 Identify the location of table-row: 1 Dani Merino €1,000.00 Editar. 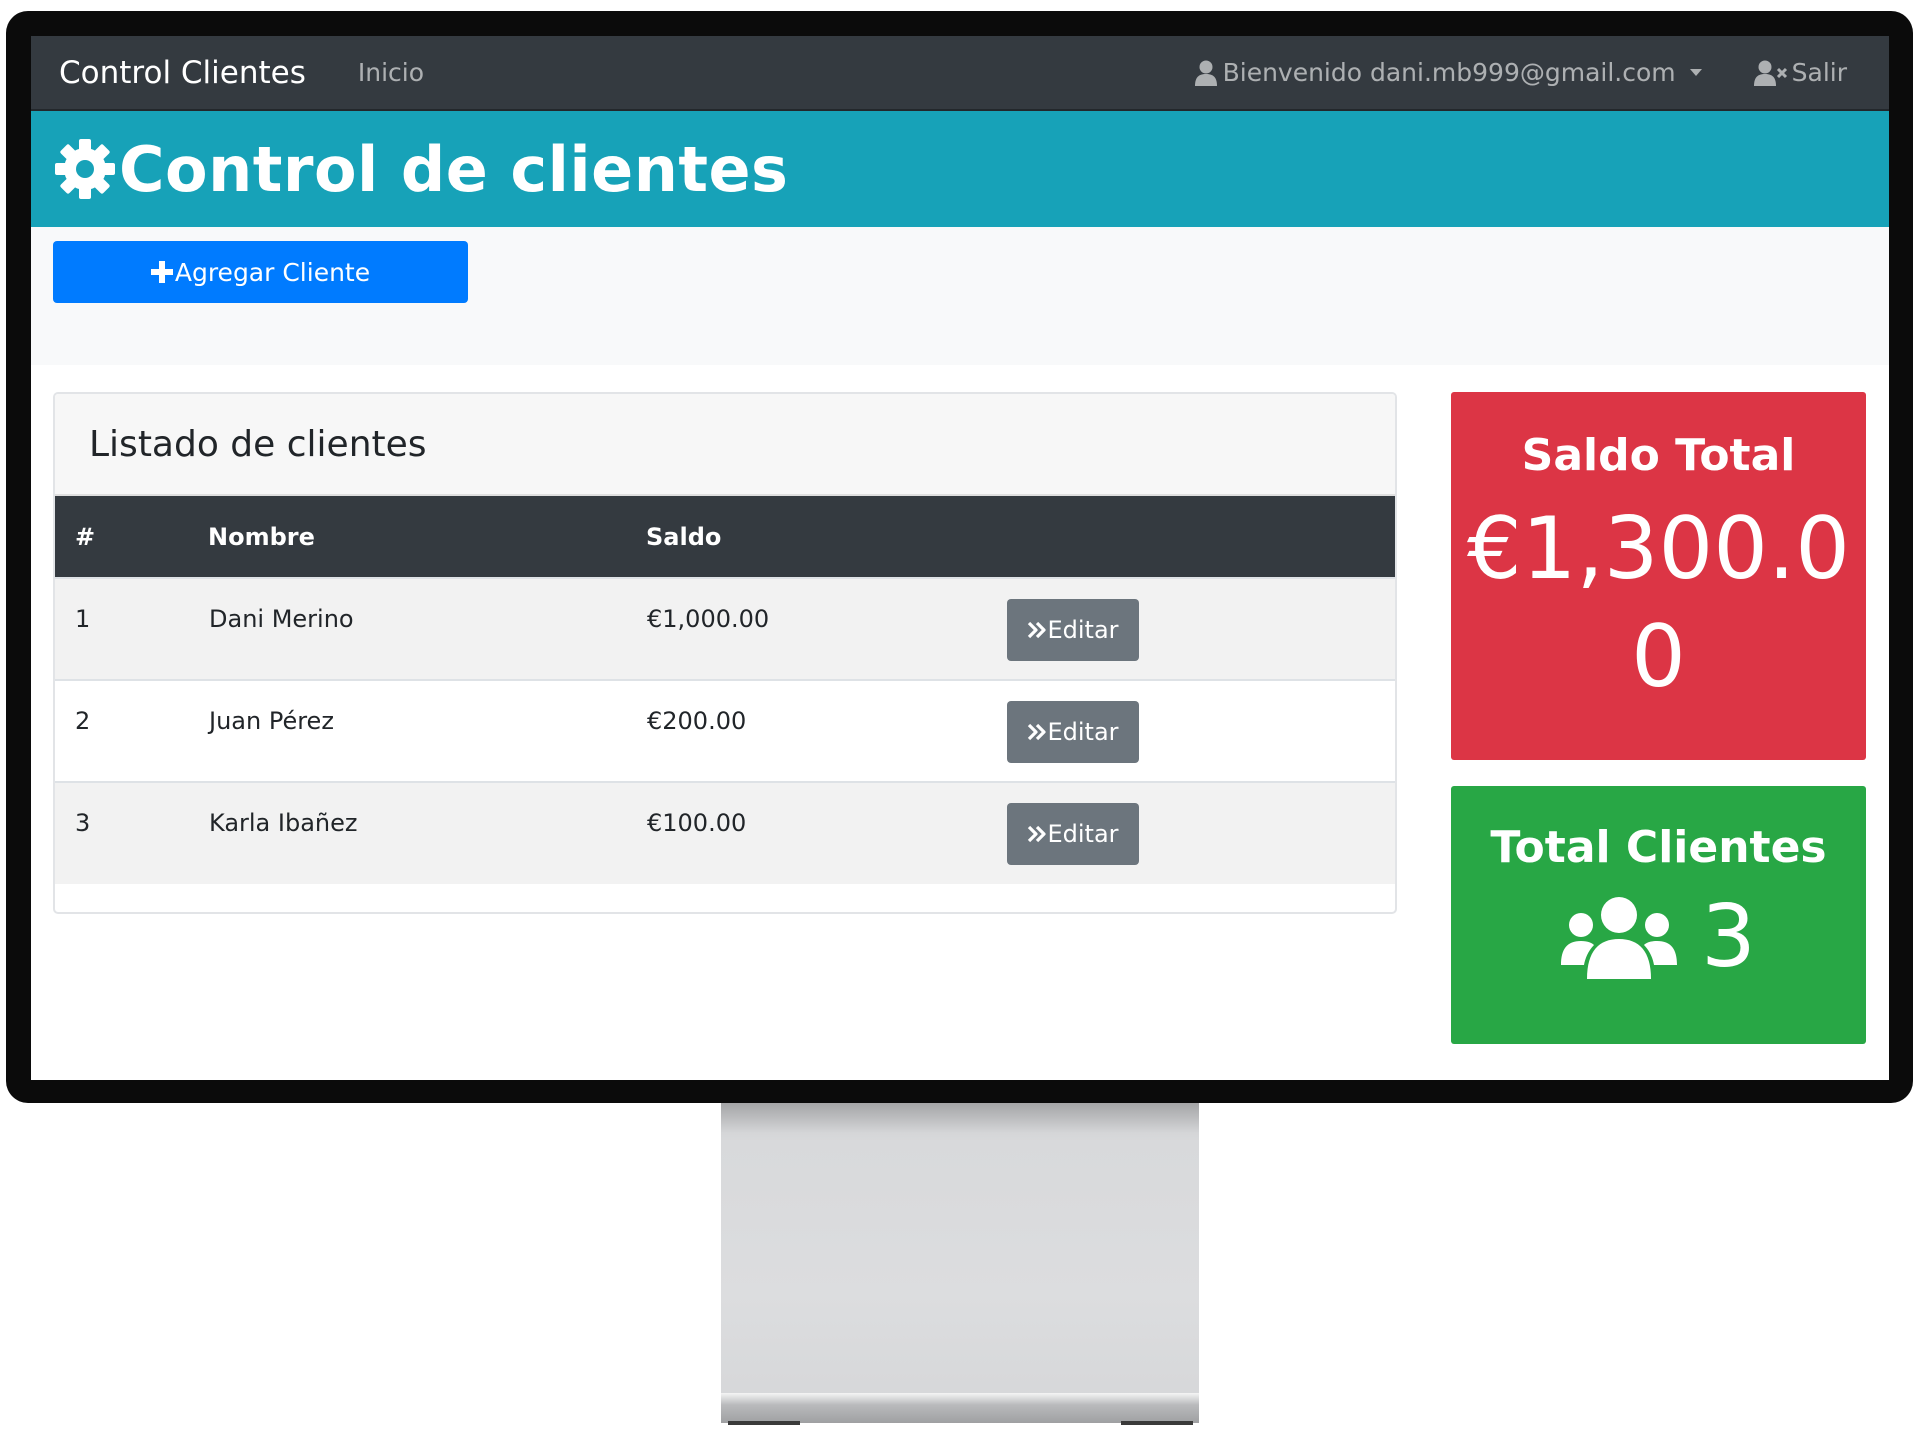
(725, 629).